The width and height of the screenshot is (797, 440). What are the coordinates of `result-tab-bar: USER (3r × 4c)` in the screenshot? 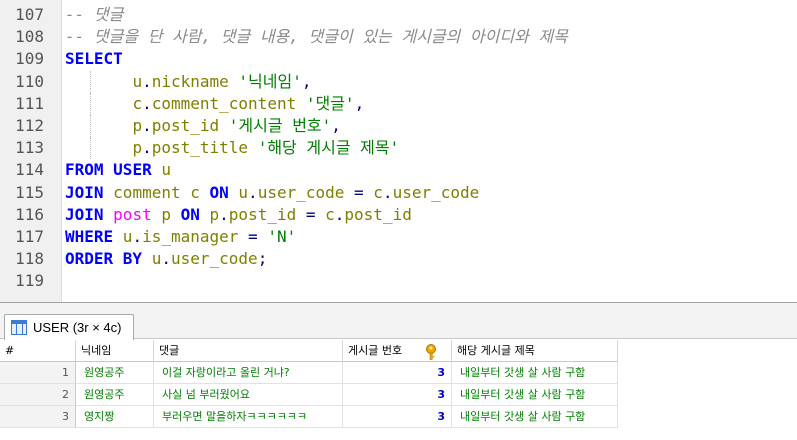 It's located at (398, 321).